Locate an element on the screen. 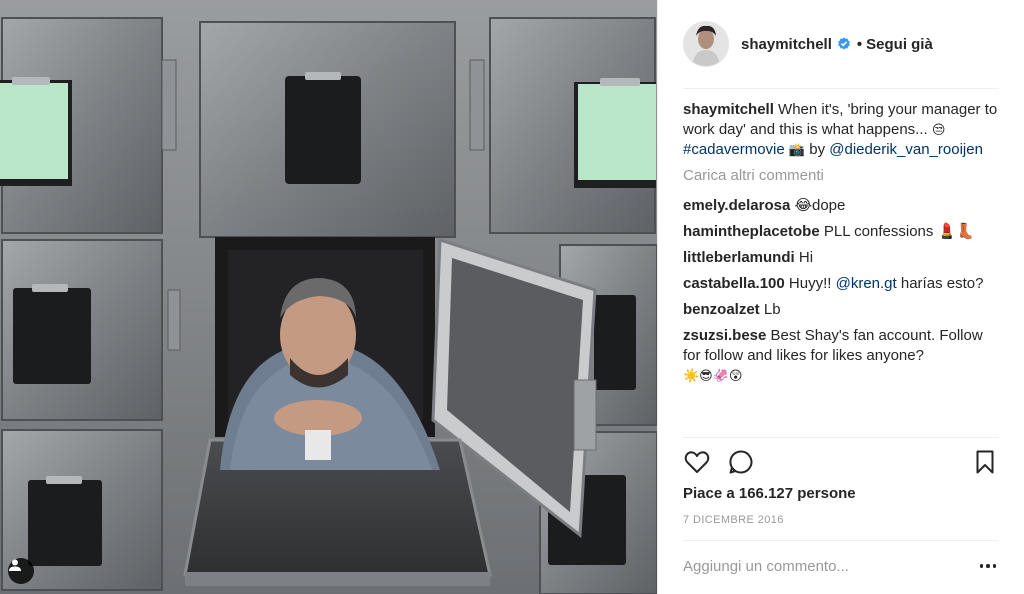  heart-icon is located at coordinates (697, 462).